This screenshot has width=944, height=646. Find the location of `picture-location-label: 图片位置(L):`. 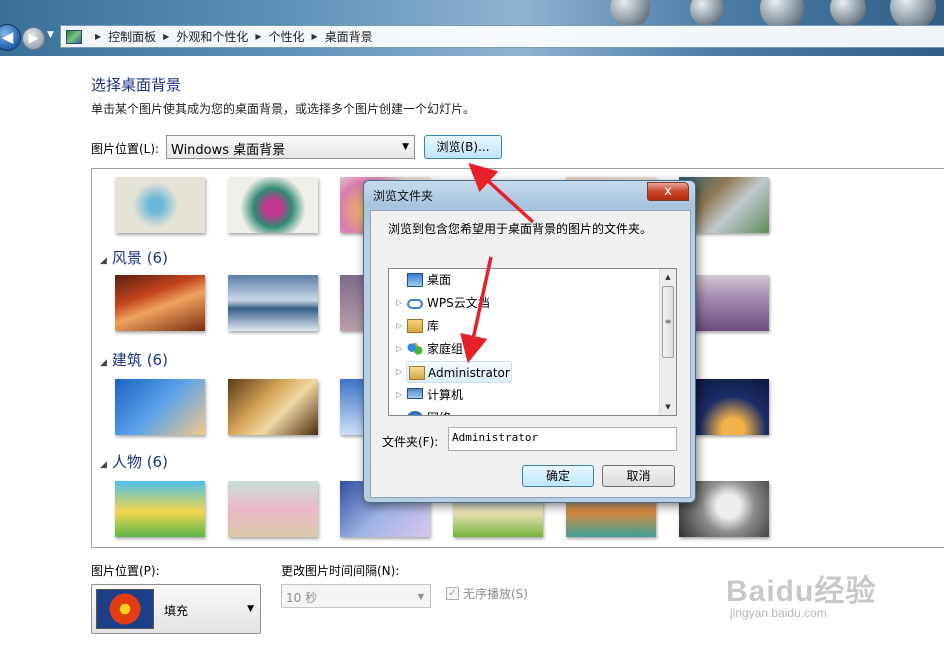

picture-location-label: 图片位置(L): is located at coordinates (125, 149).